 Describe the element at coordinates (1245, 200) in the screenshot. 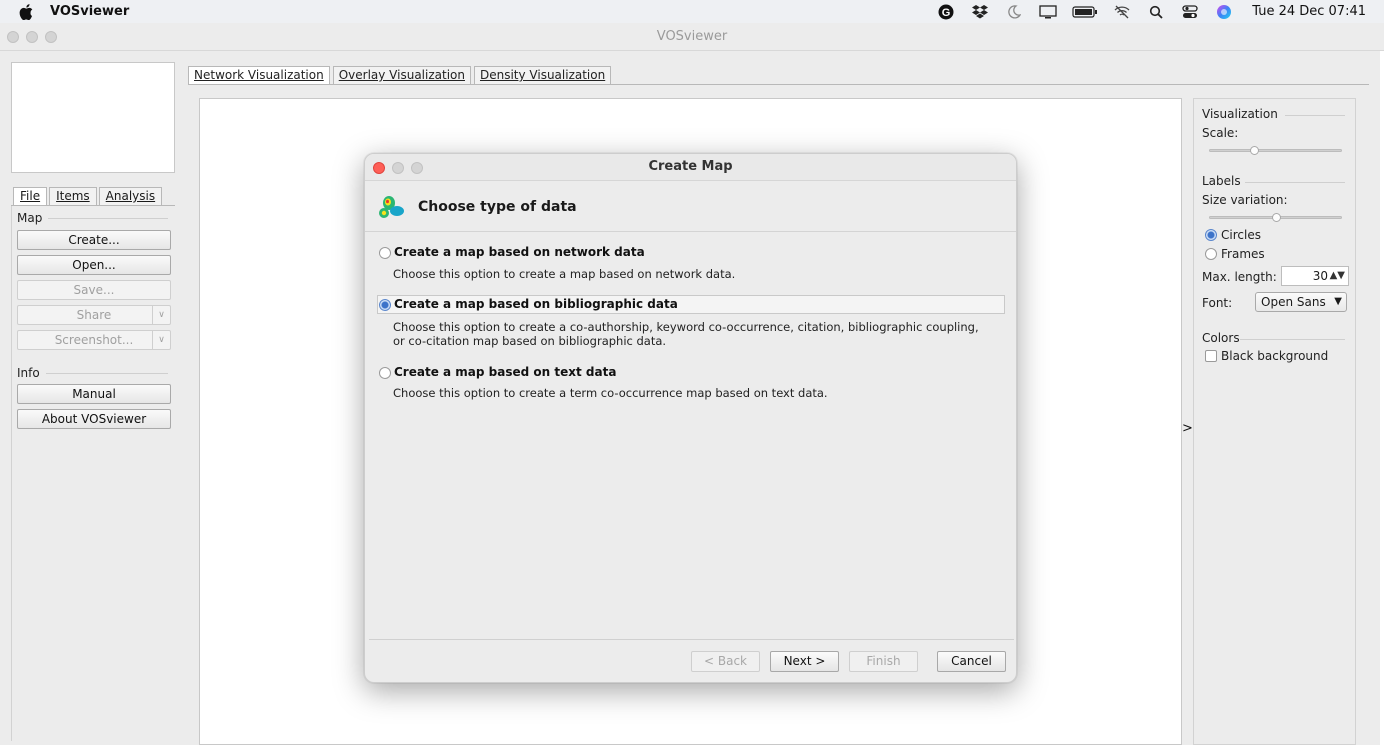

I see `size-variation-label: Size variation:` at that location.